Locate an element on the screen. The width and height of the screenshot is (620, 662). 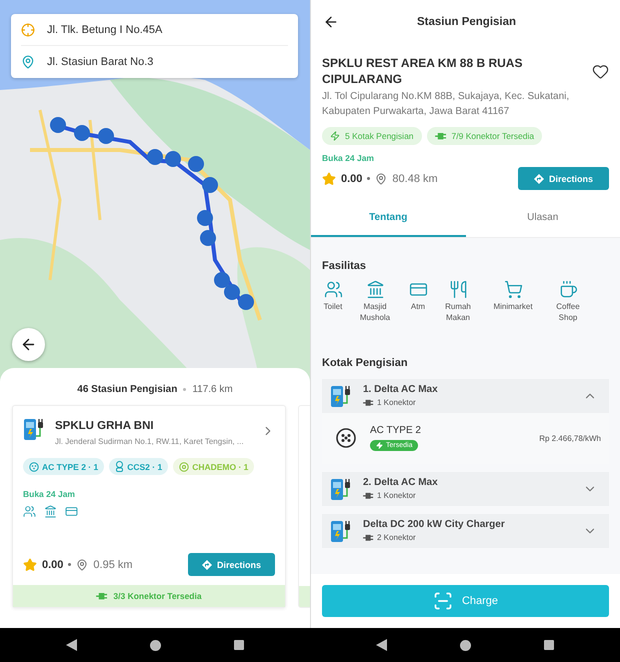
price: Rp 2.466,78/kWh is located at coordinates (570, 438).